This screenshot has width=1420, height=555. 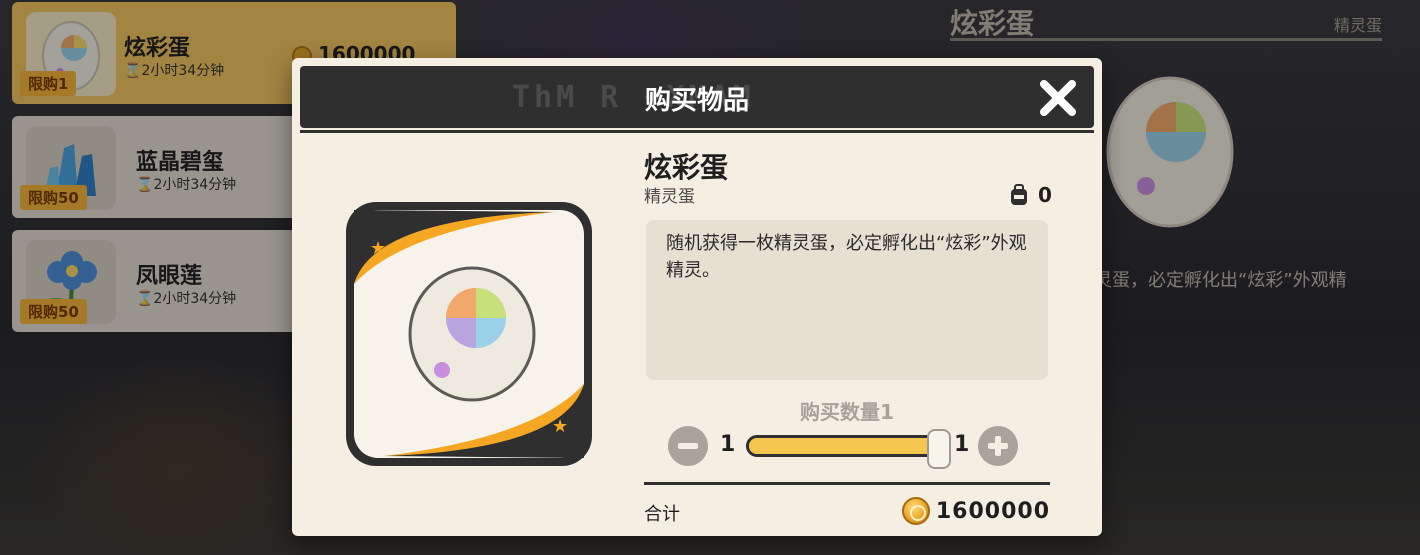 What do you see at coordinates (688, 446) in the screenshot?
I see `decrease-quantity-button` at bounding box center [688, 446].